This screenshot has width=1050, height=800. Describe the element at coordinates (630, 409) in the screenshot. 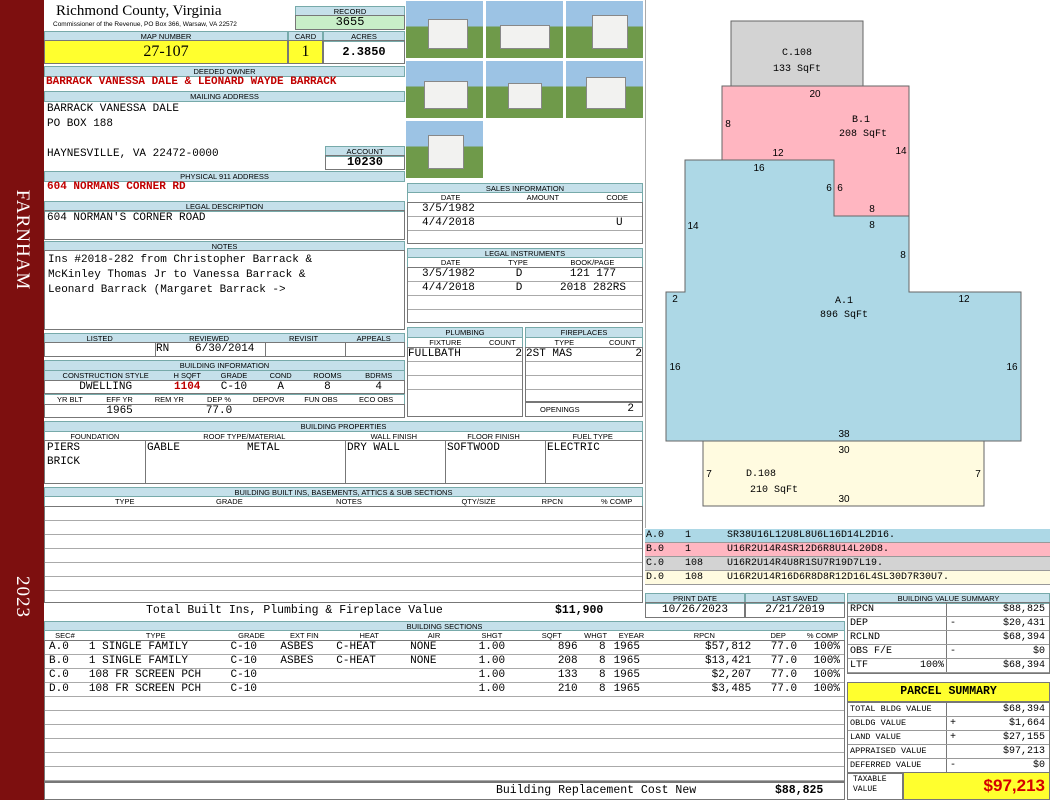

I see `openings-count: 2` at that location.